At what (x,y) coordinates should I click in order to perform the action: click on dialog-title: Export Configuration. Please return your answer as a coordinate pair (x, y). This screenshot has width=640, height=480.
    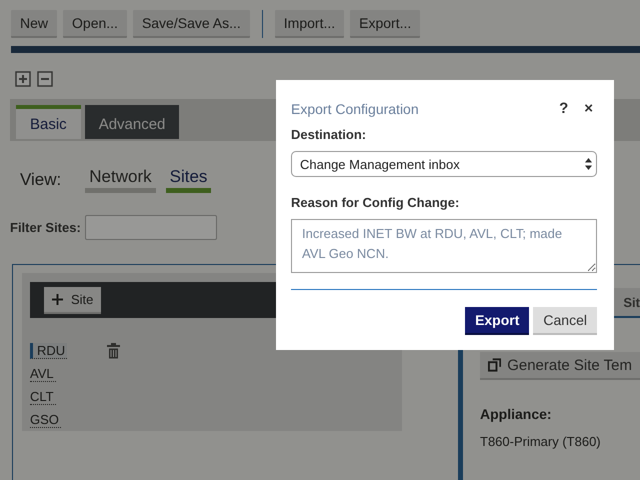
    Looking at the image, I should click on (355, 108).